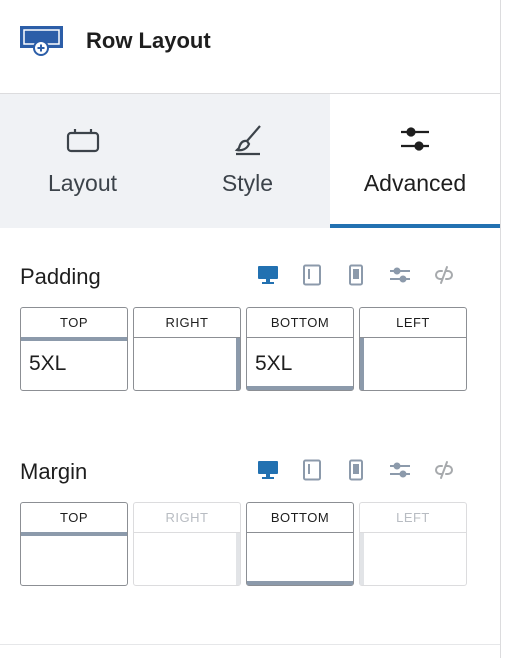 The width and height of the screenshot is (506, 658). What do you see at coordinates (243, 349) in the screenshot?
I see `padding-inputs: TOP 5XL RIGHT BOTTOM 5XL LEFT` at bounding box center [243, 349].